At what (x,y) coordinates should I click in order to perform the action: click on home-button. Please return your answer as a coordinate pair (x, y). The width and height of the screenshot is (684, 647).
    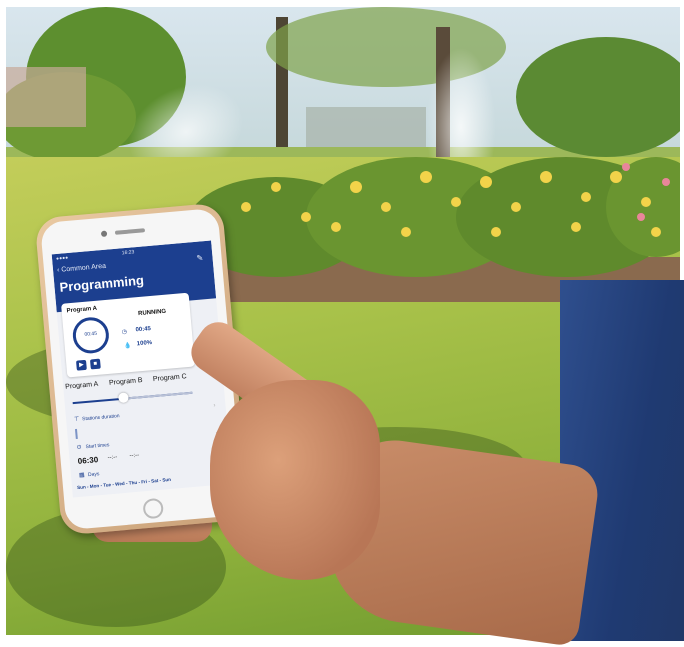
    Looking at the image, I should click on (153, 508).